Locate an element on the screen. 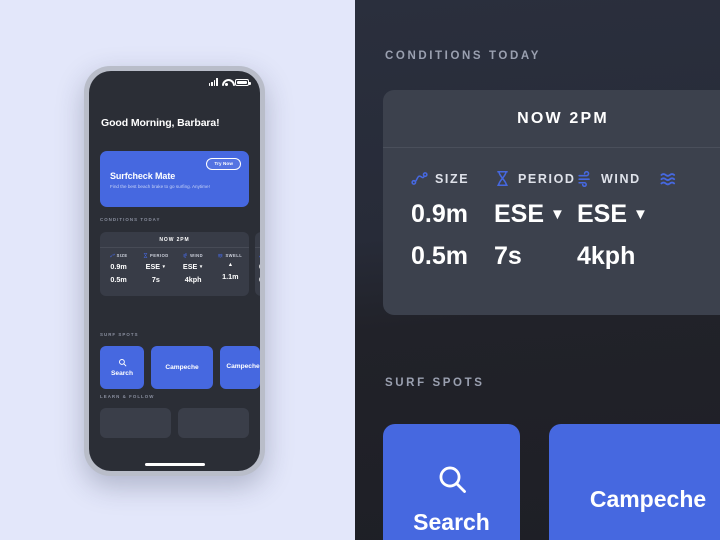 This screenshot has height=540, width=720. detail-head-size: SIZE is located at coordinates (452, 178).